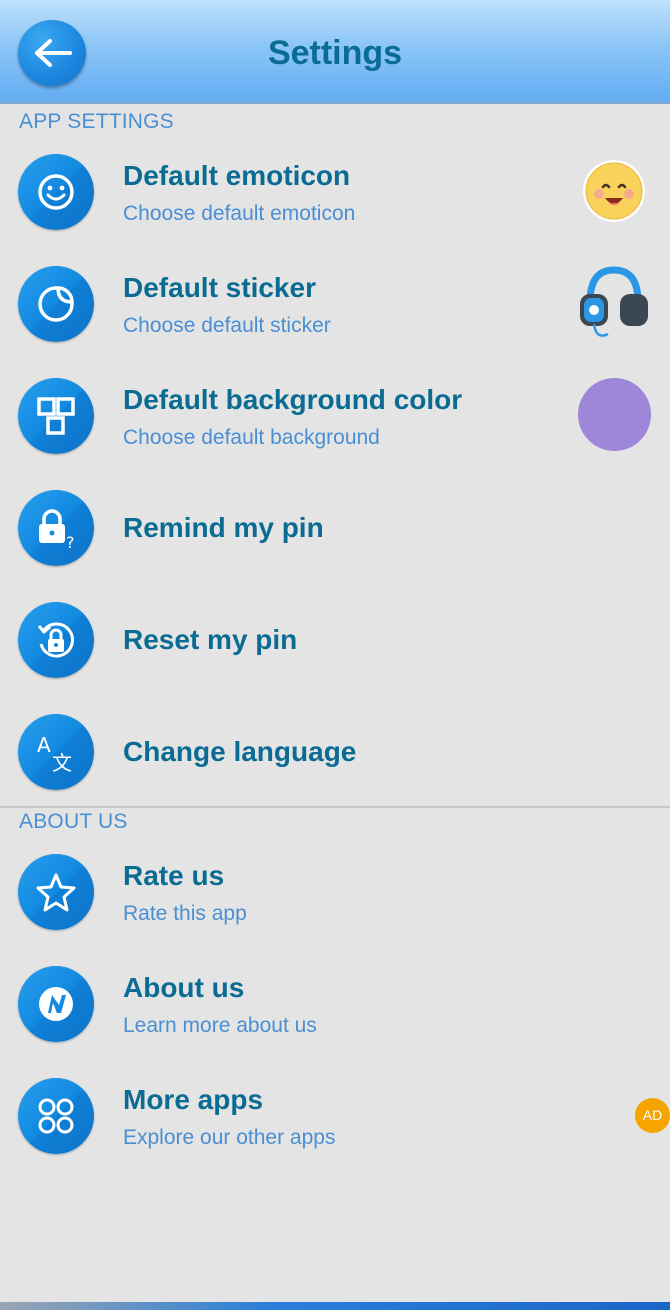  Describe the element at coordinates (62, 761) in the screenshot. I see `svg-text: 文` at that location.